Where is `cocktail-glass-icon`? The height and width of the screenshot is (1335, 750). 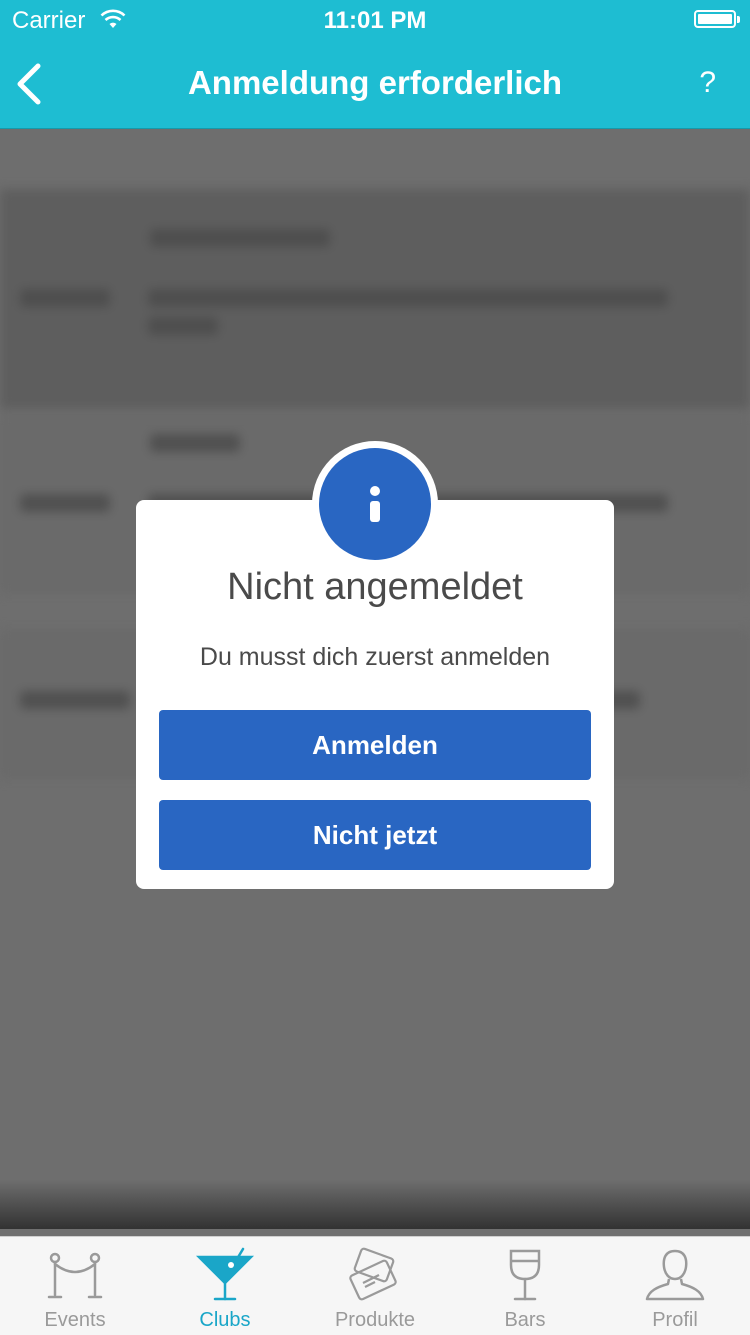
cocktail-glass-icon is located at coordinates (225, 1274).